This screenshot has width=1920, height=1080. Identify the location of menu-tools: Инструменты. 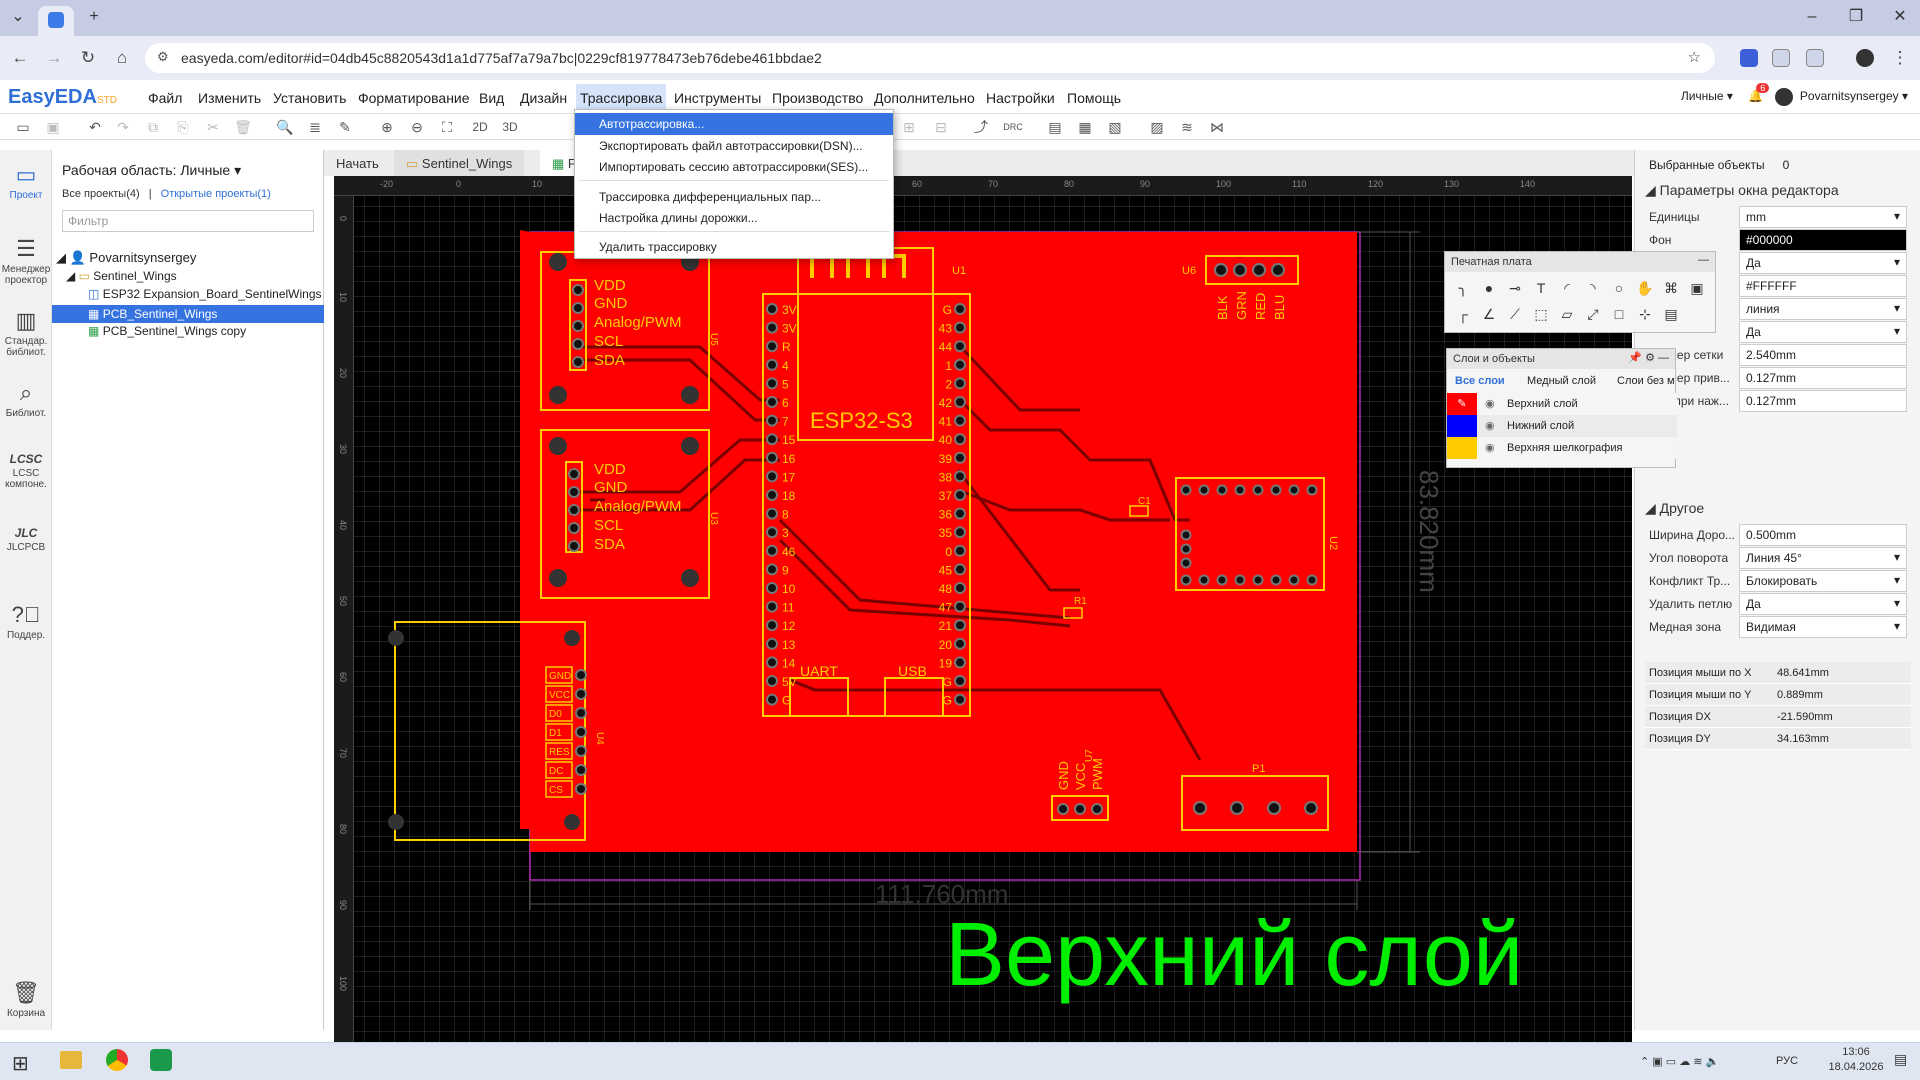
(717, 98).